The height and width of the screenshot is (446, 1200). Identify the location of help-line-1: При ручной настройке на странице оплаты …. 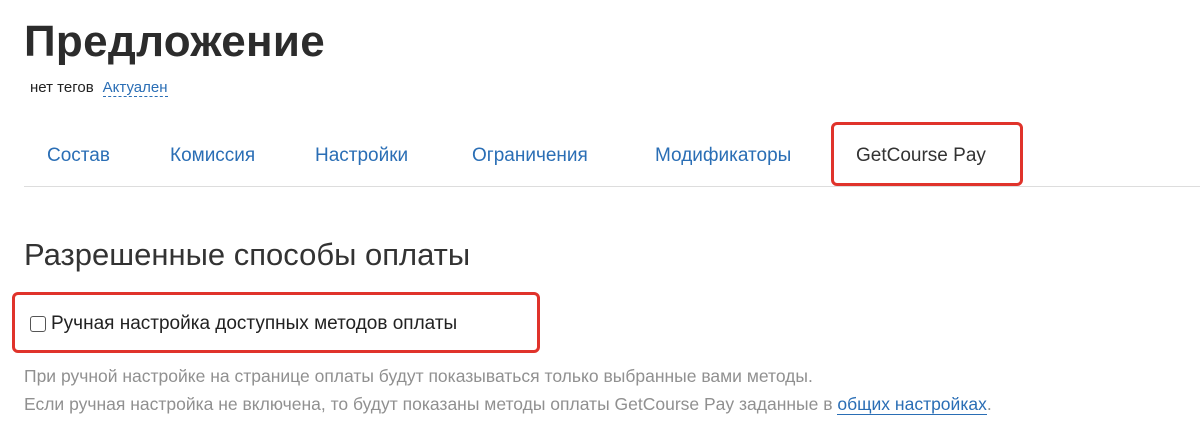
(418, 376).